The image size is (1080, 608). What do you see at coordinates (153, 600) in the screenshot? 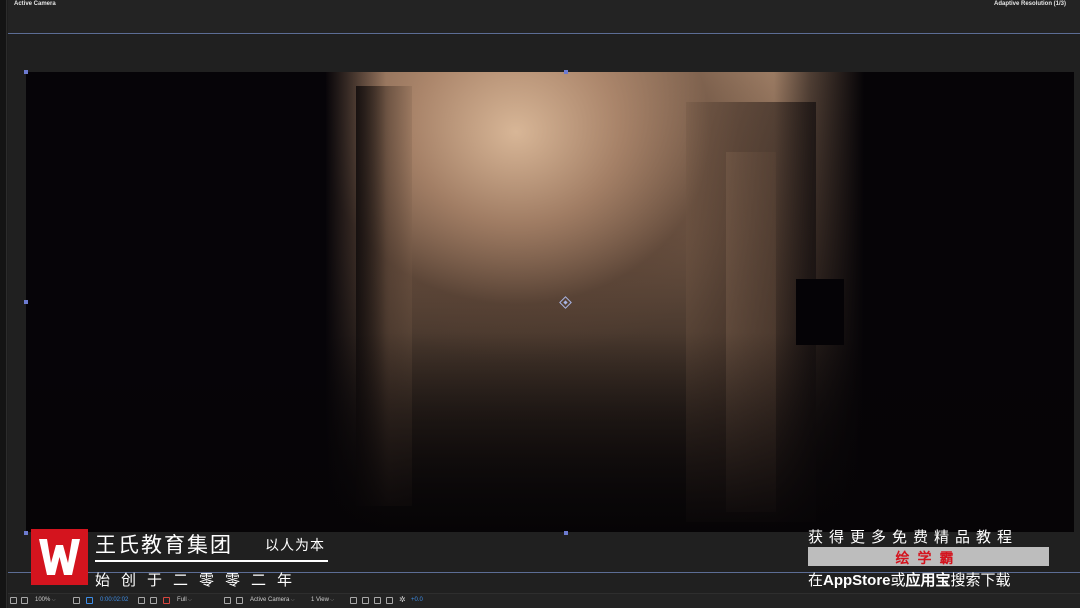
I see `show-snapshot-icon` at bounding box center [153, 600].